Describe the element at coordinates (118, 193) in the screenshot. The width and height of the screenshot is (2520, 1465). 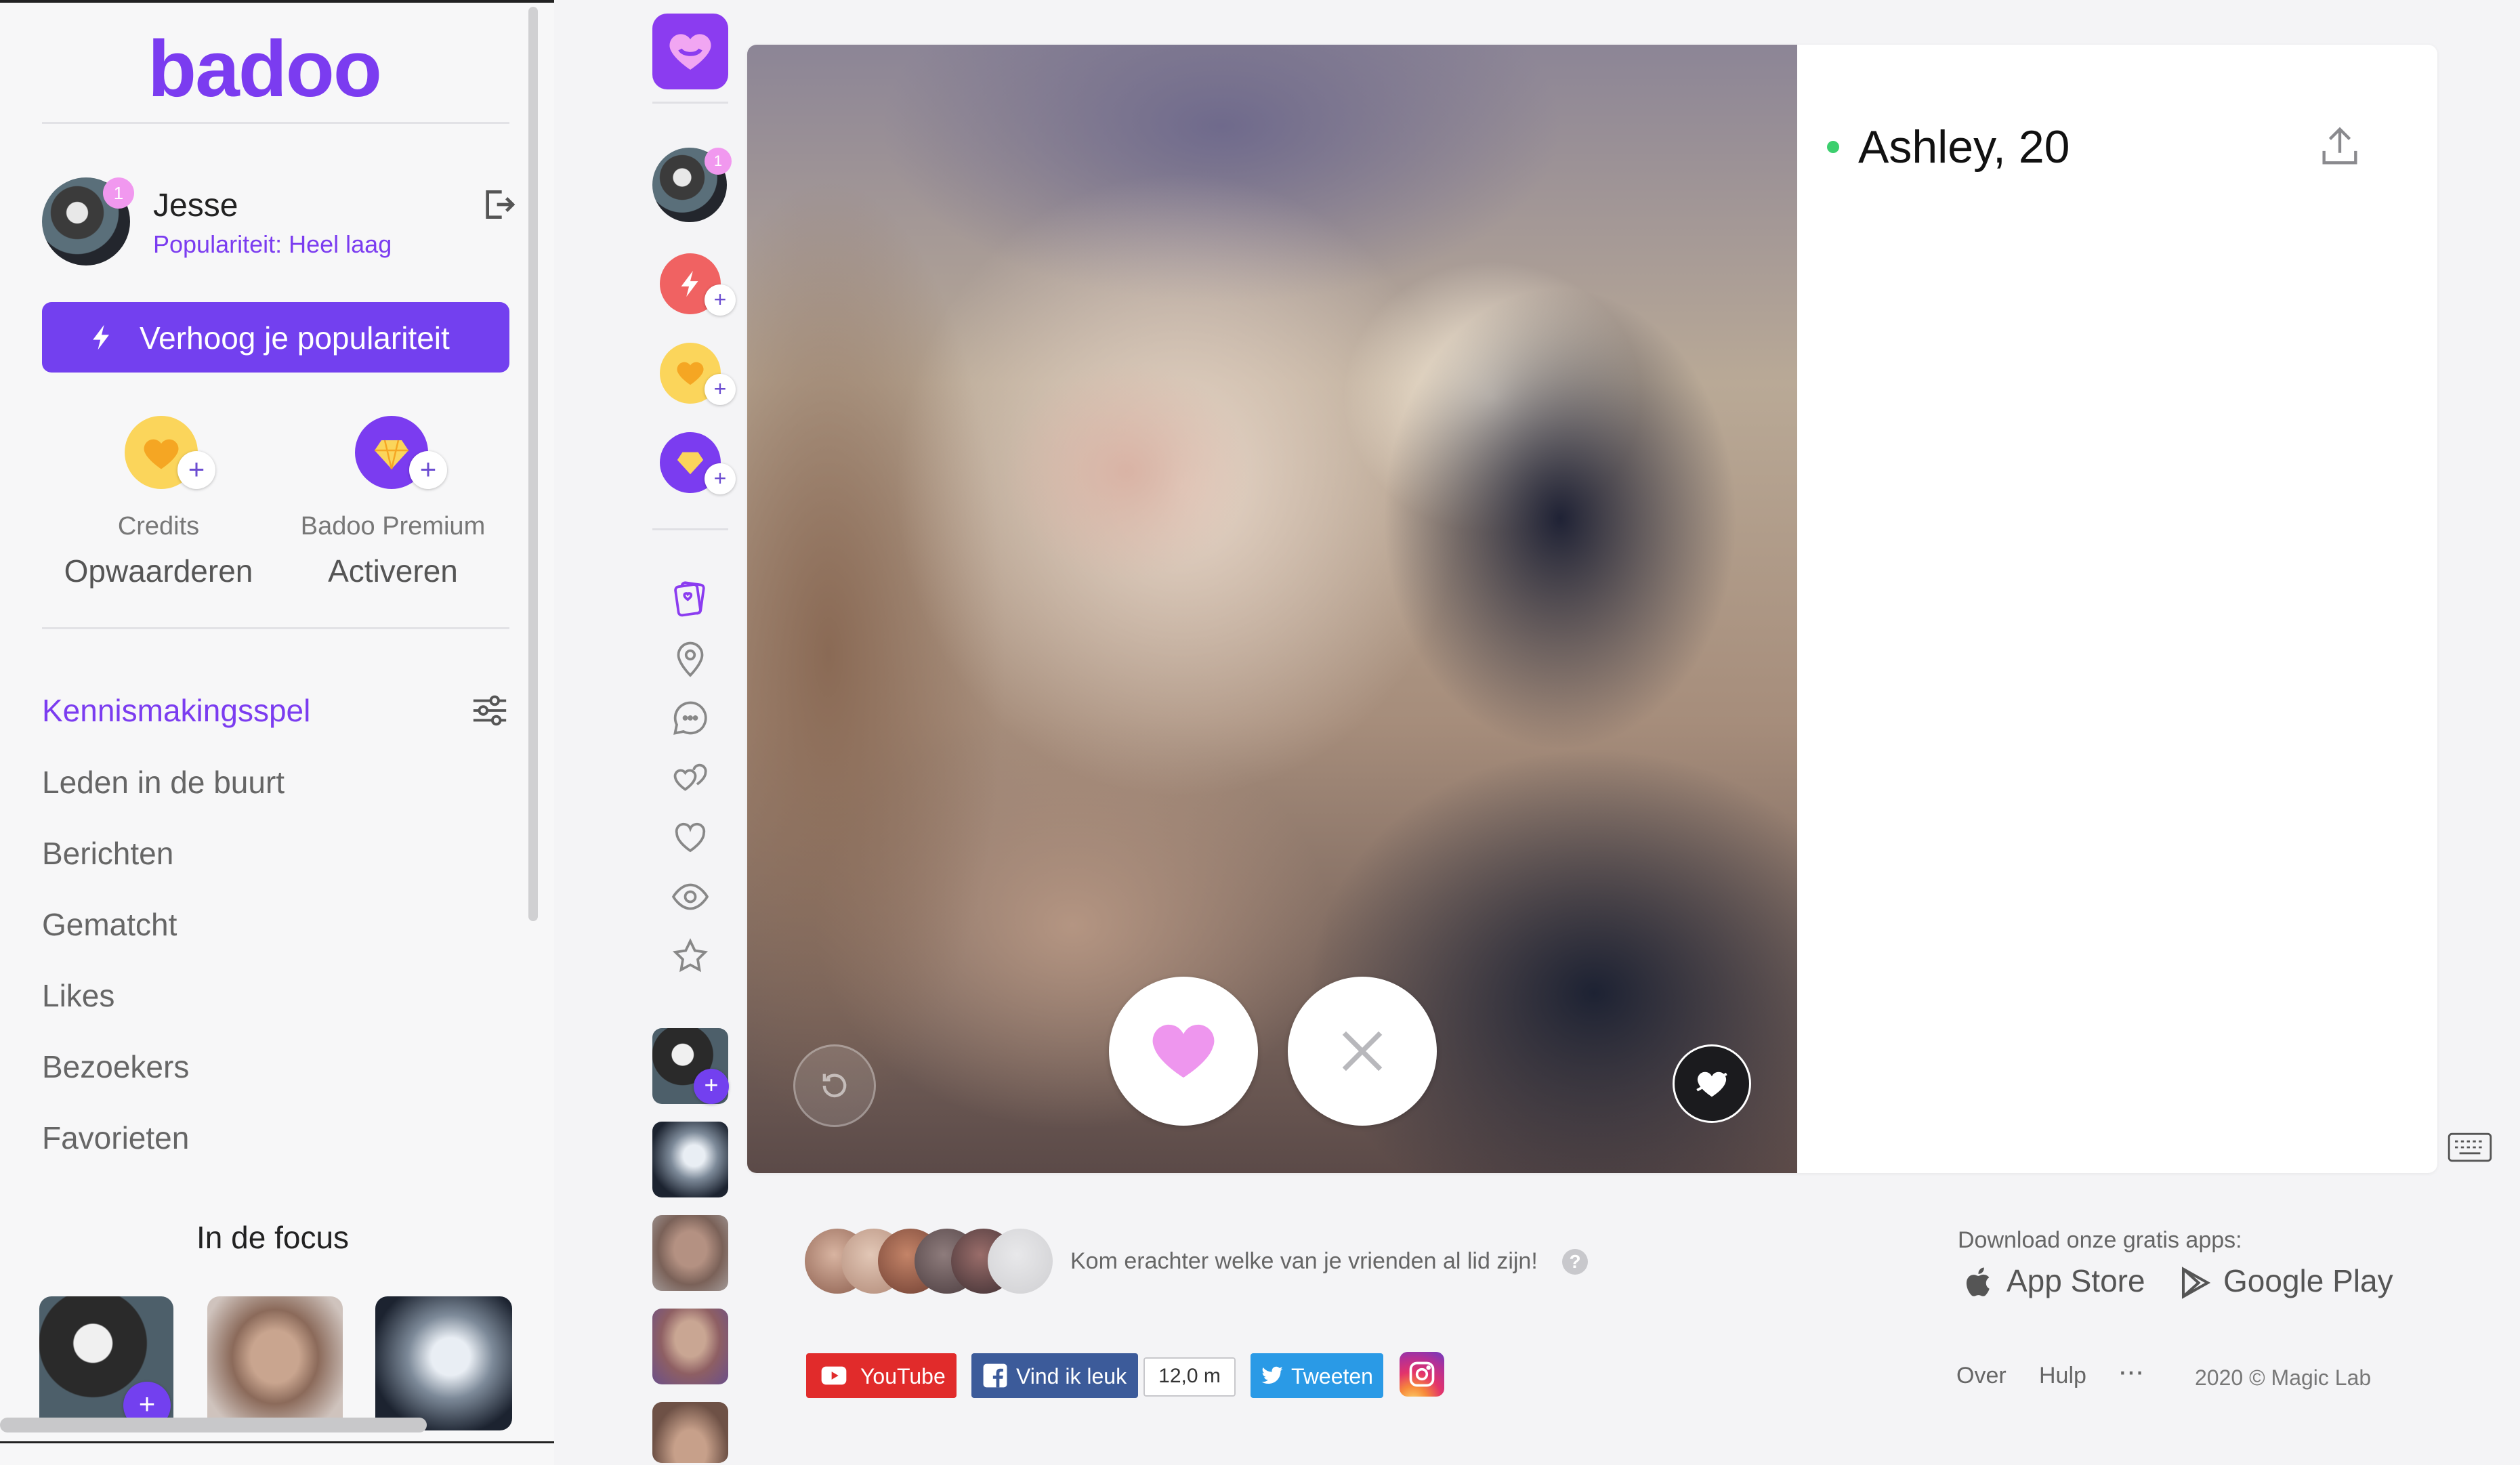
I see `notification-badge: 1` at that location.